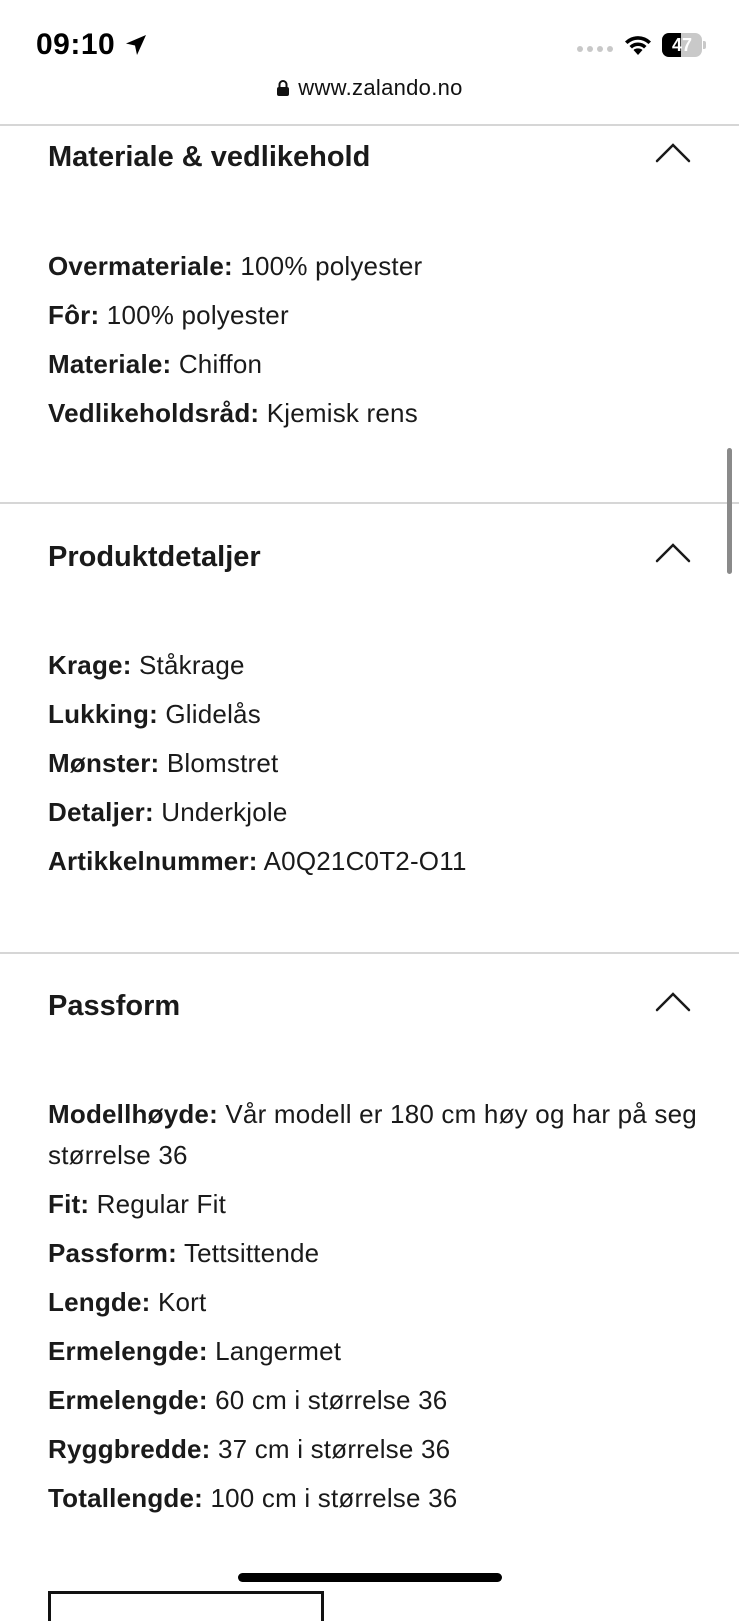 The height and width of the screenshot is (1621, 739). I want to click on url-bar: www.zalando.no, so click(369, 88).